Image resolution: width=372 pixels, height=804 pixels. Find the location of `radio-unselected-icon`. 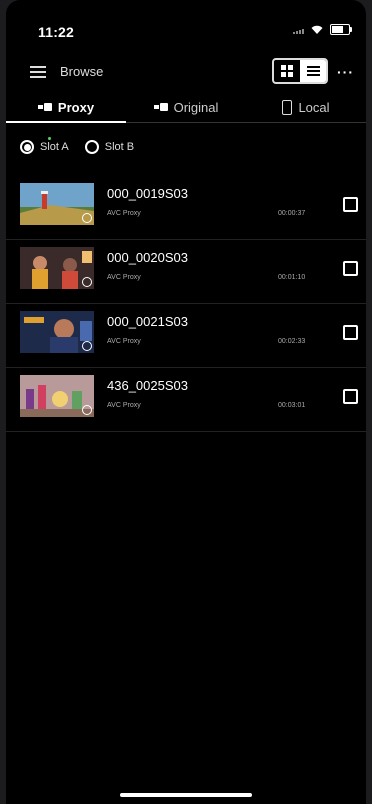

radio-unselected-icon is located at coordinates (91, 147).